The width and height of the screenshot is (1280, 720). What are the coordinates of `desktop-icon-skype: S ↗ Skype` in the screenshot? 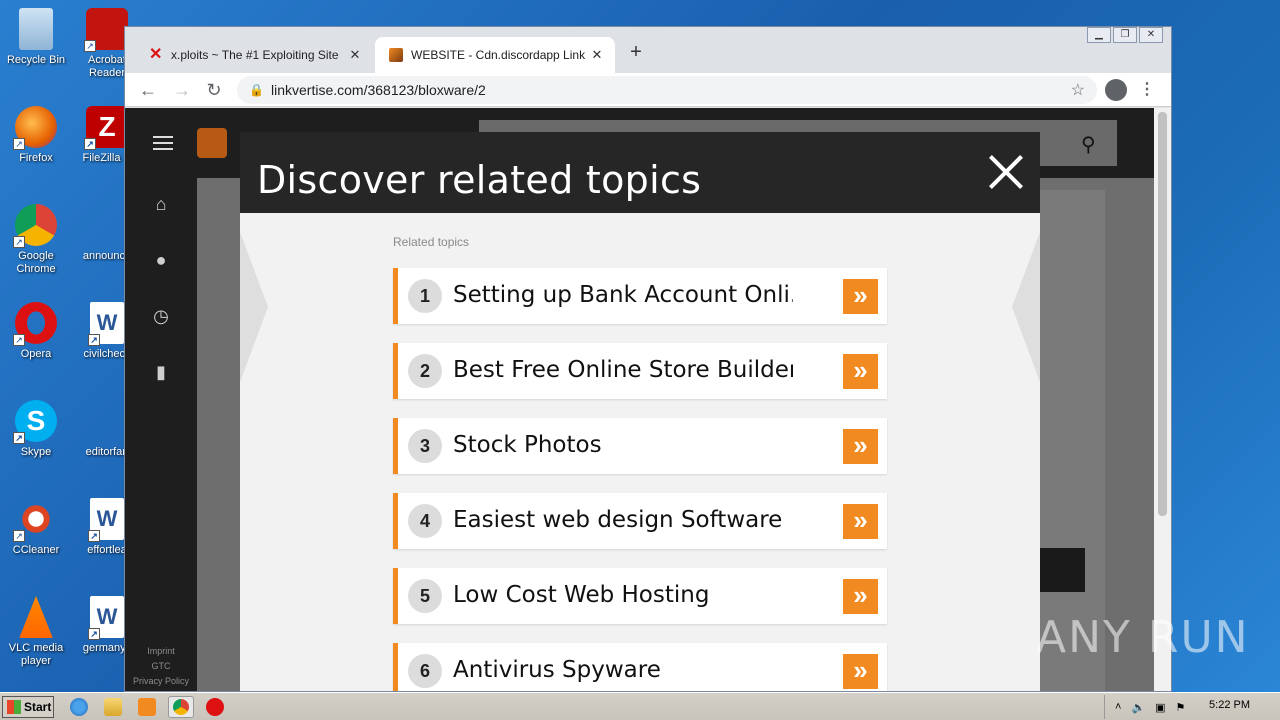 It's located at (36, 429).